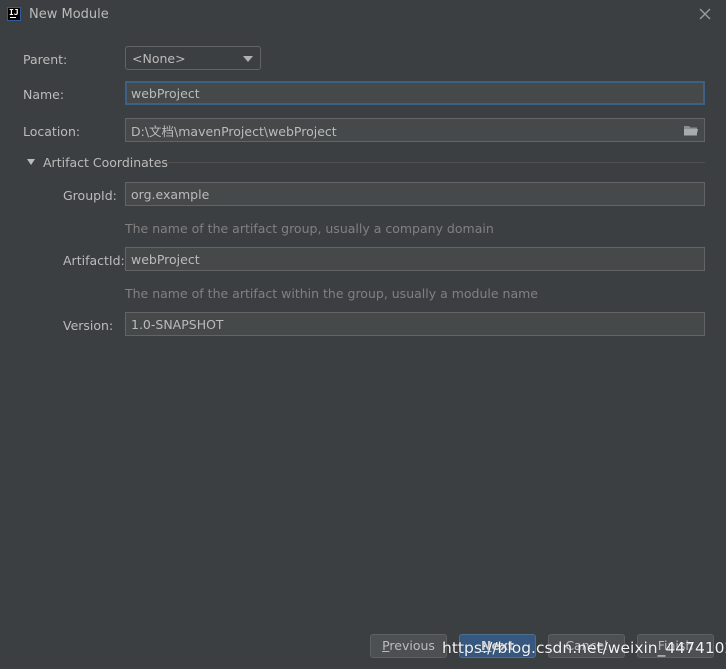  Describe the element at coordinates (434, 162) in the screenshot. I see `section-divider` at that location.